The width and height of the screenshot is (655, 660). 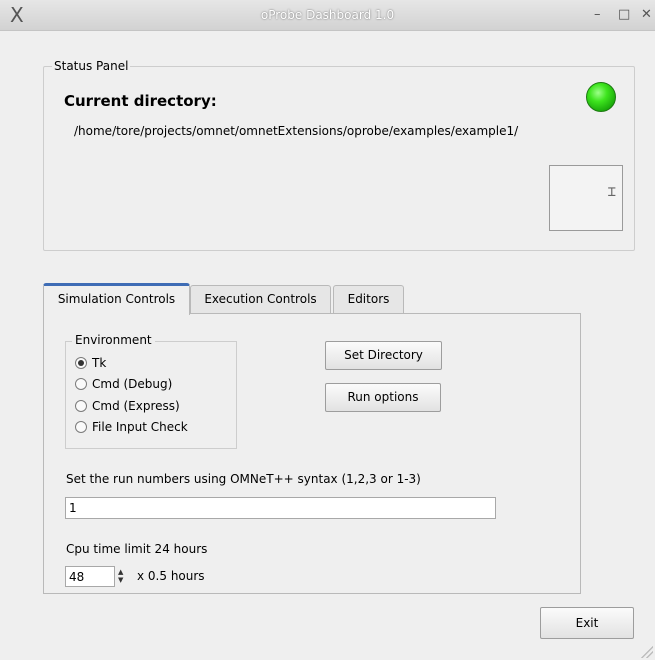 What do you see at coordinates (260, 299) in the screenshot?
I see `tab-execution-controls: Execution Controls` at bounding box center [260, 299].